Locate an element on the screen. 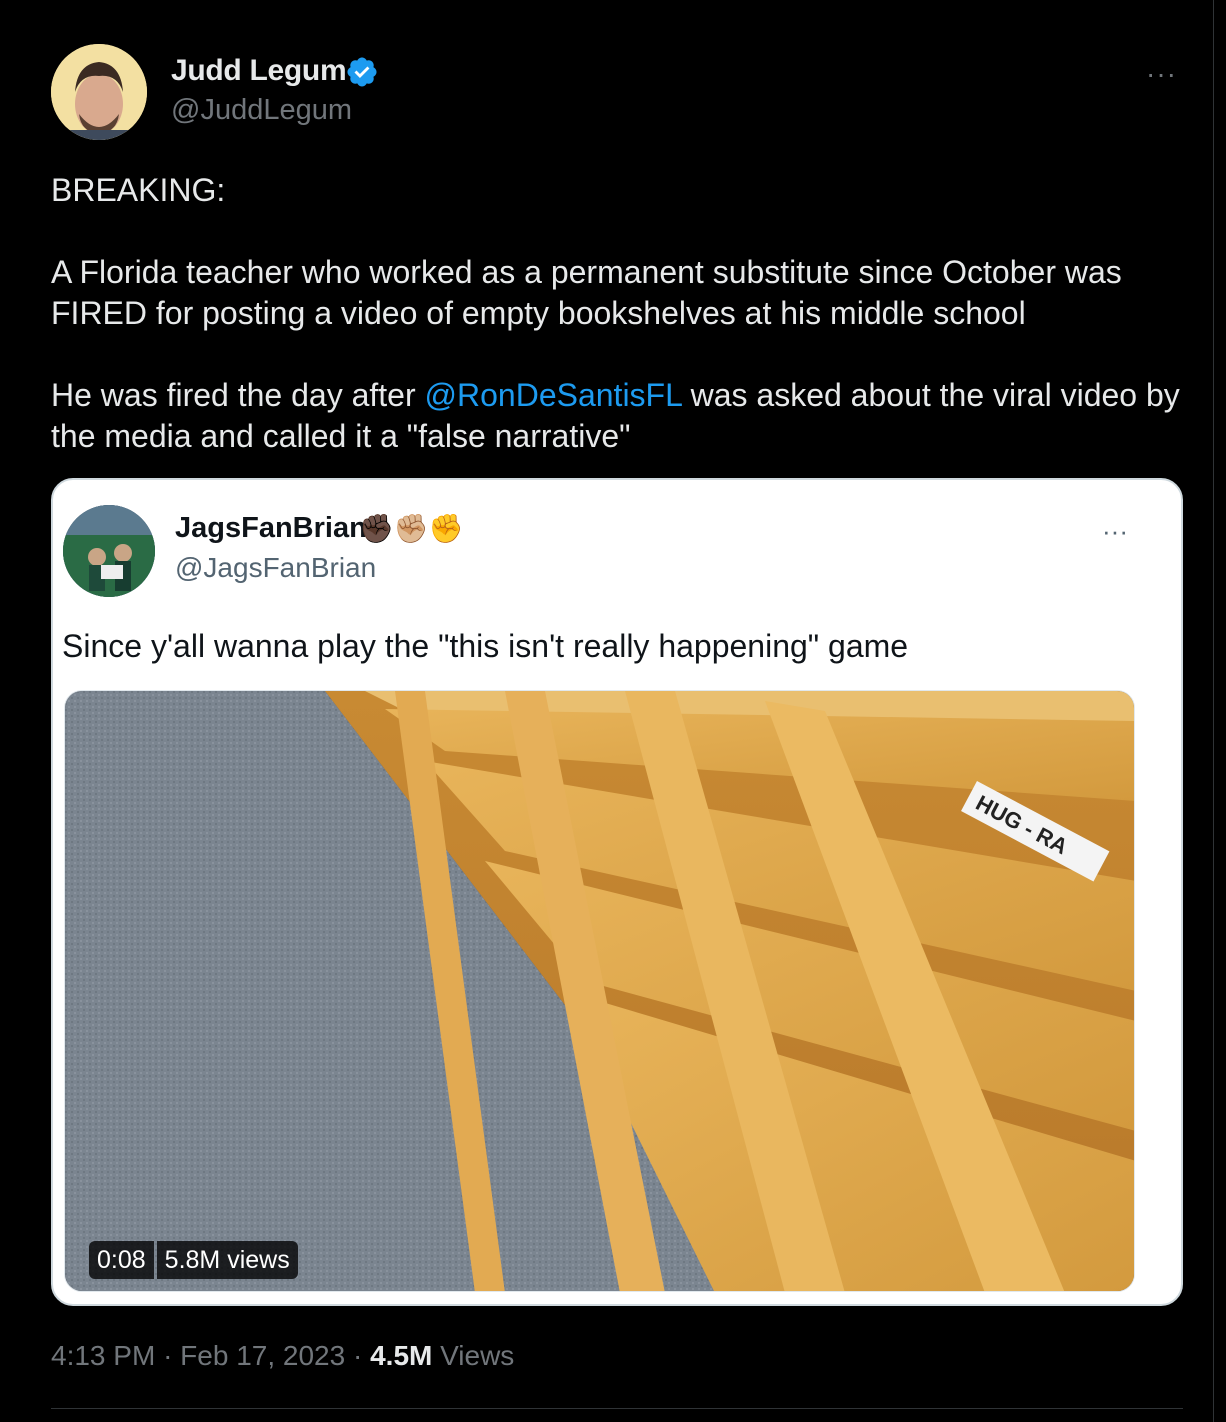  quoted-more-options-icon: ··· is located at coordinates (1115, 531).